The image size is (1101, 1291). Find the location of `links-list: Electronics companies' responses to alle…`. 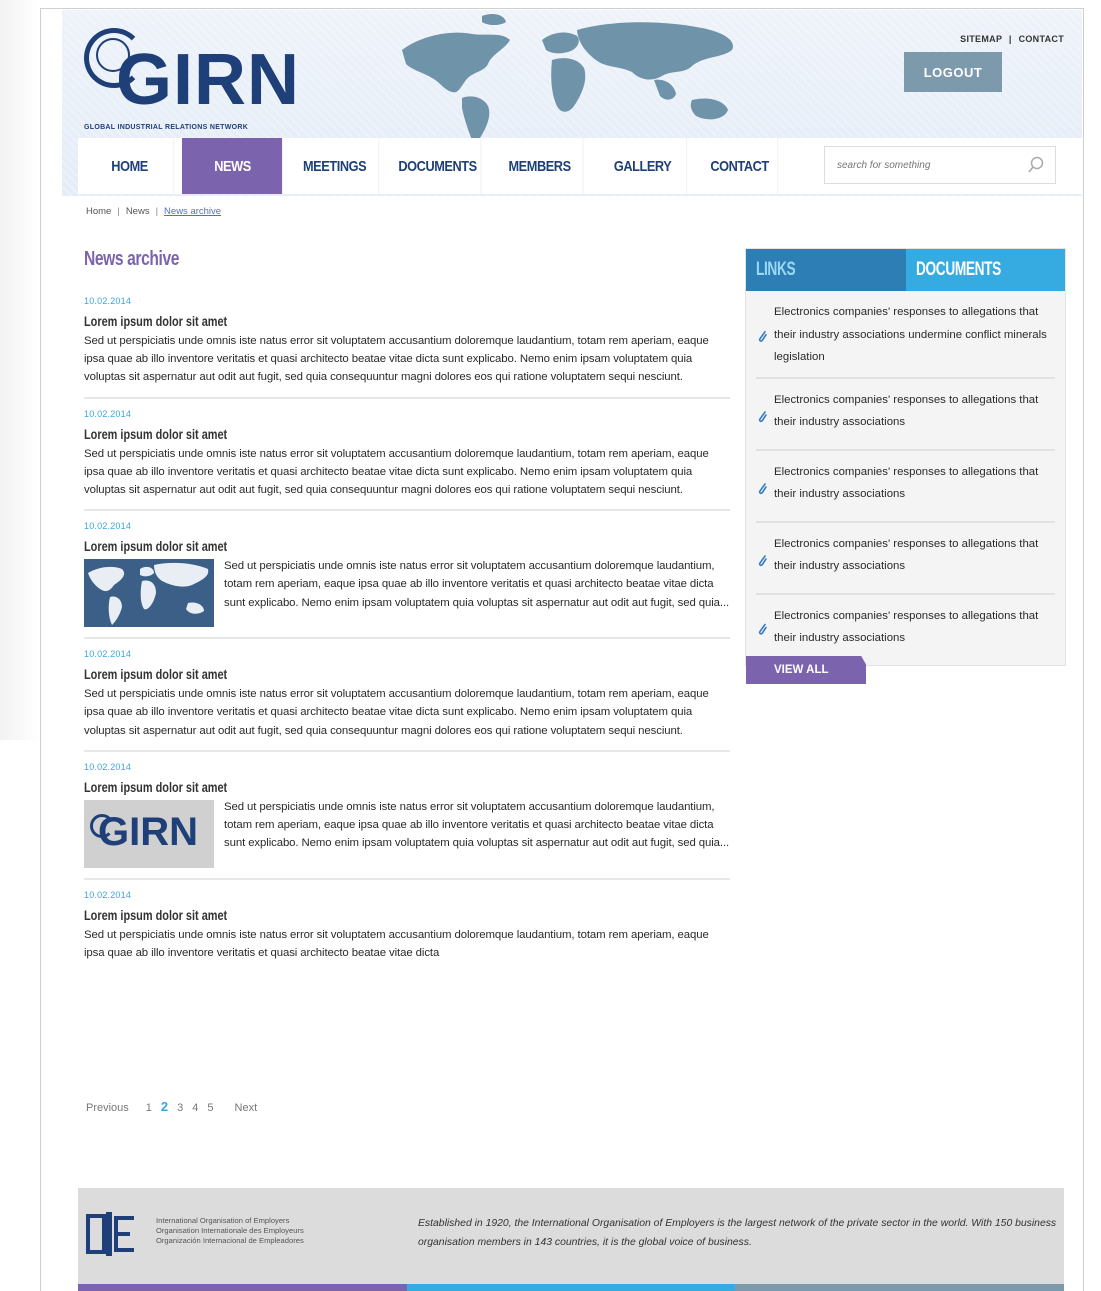

links-list: Electronics companies' responses to alle… is located at coordinates (905, 474).